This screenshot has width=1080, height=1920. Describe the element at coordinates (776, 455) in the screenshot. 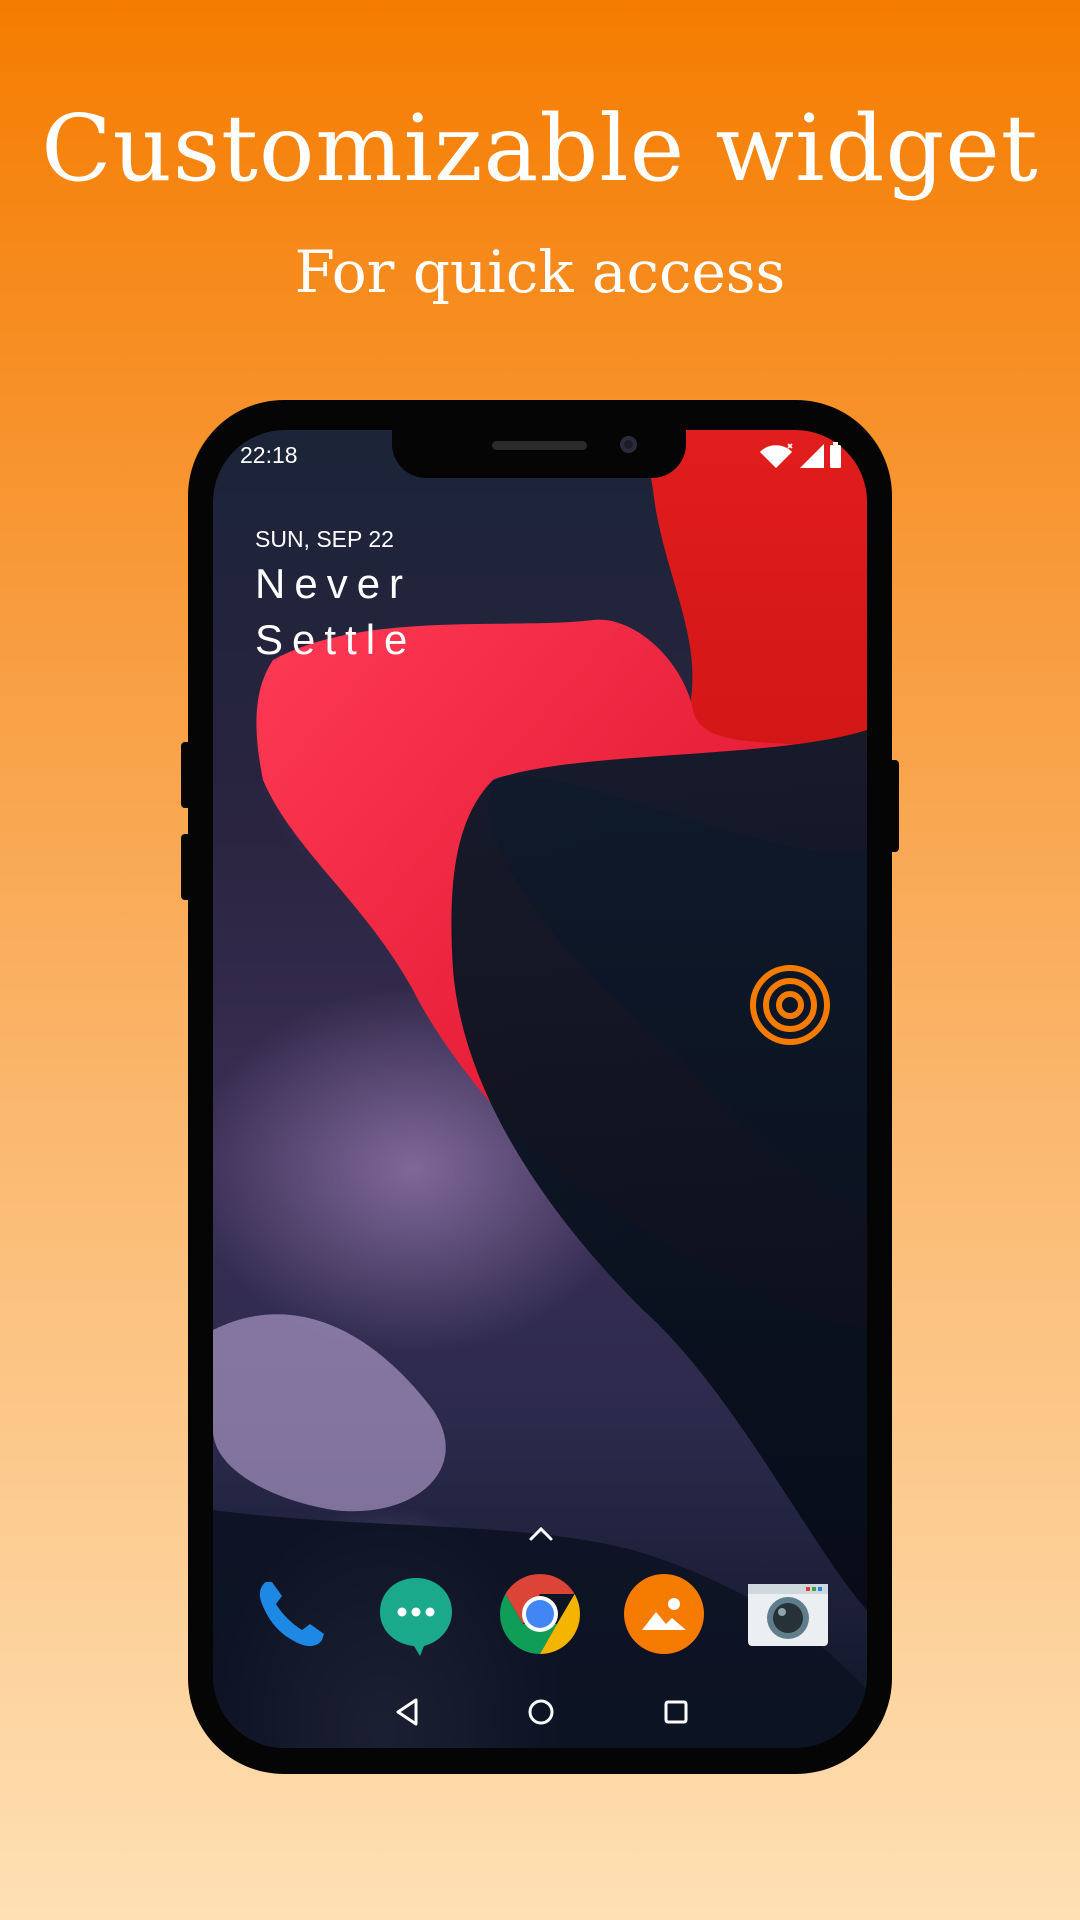

I see `wifi-icon` at that location.